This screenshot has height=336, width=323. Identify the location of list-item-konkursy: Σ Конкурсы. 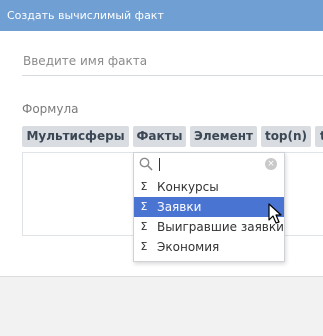
(209, 187).